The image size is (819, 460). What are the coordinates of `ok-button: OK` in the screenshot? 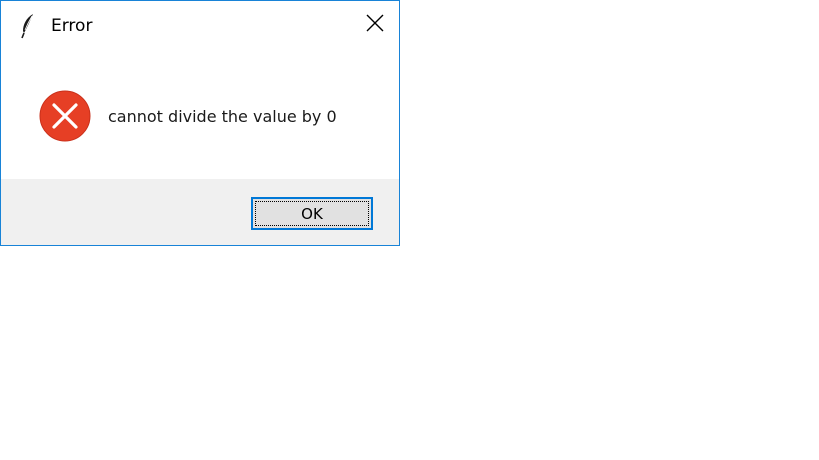 It's located at (312, 213).